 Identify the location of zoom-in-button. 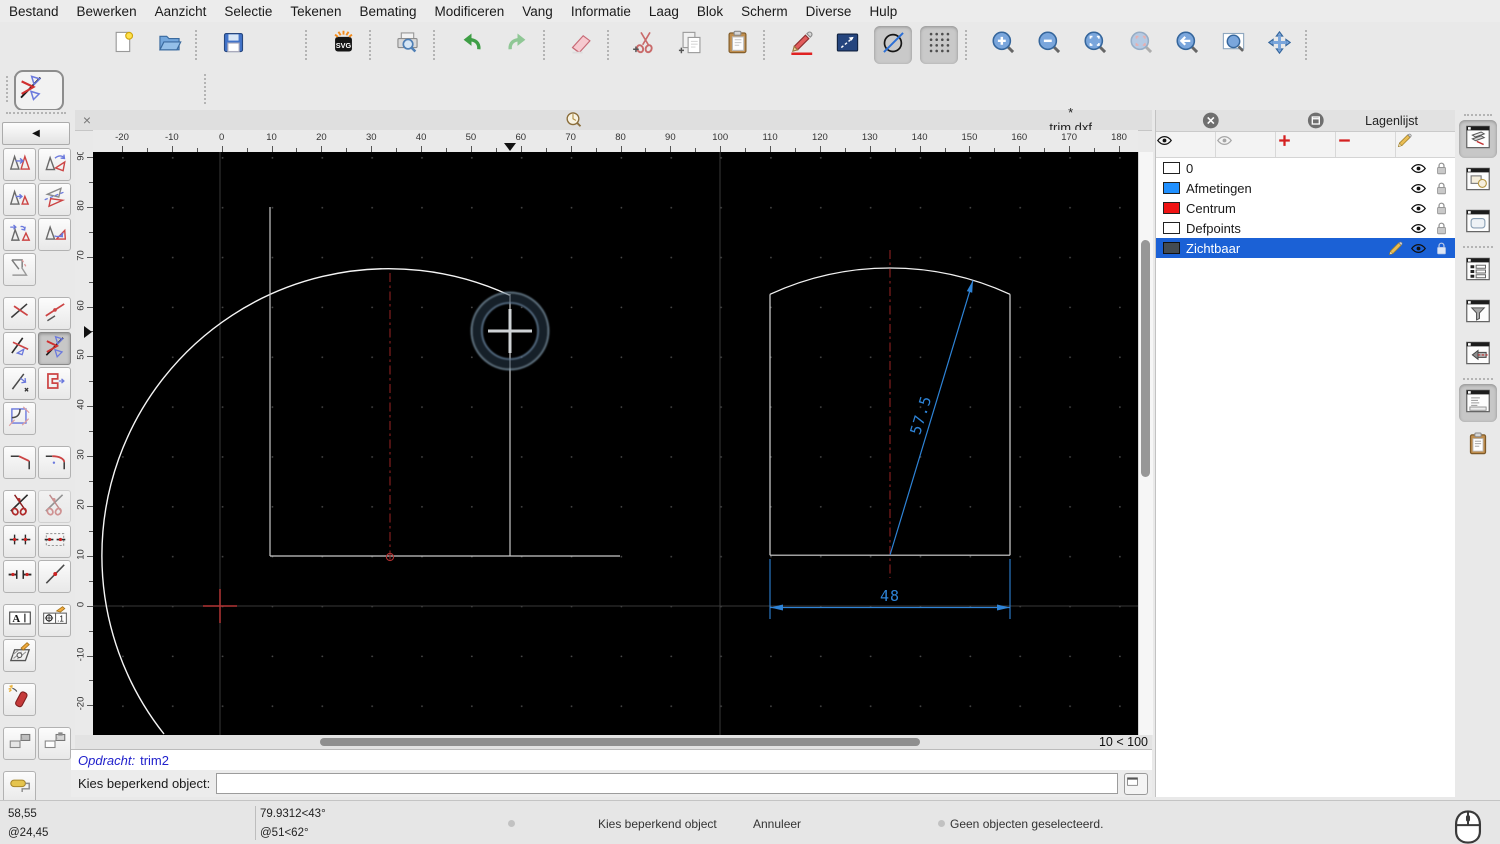
(1003, 45).